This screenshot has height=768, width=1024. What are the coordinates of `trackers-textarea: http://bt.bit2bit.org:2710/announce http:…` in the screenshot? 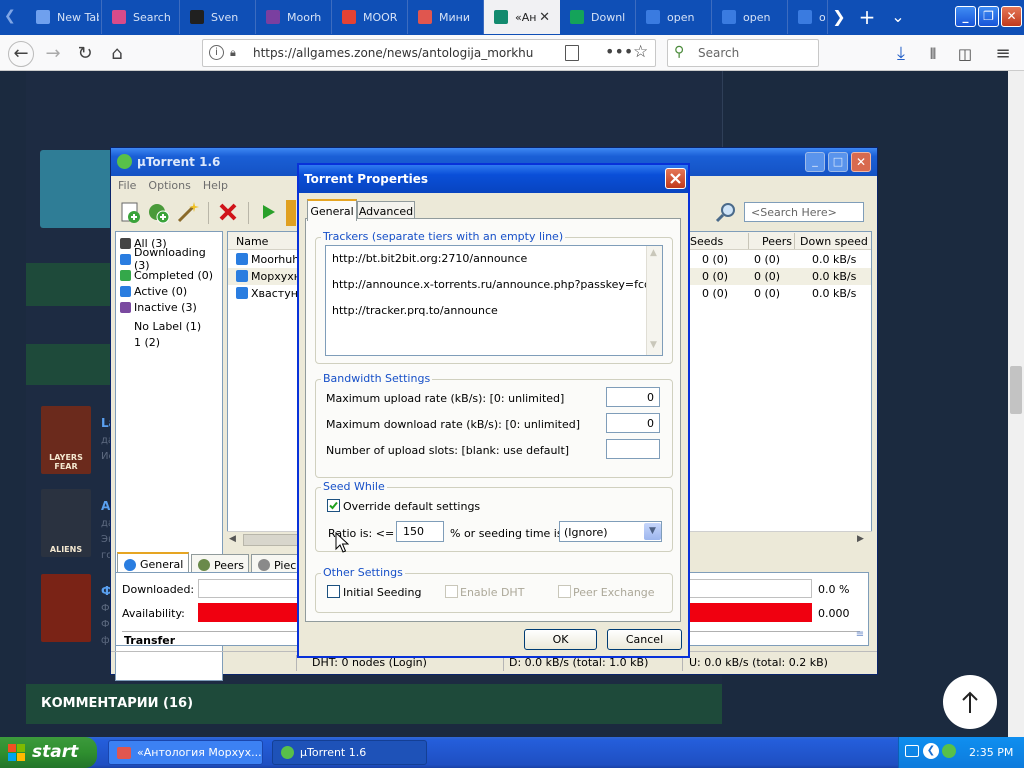 It's located at (494, 300).